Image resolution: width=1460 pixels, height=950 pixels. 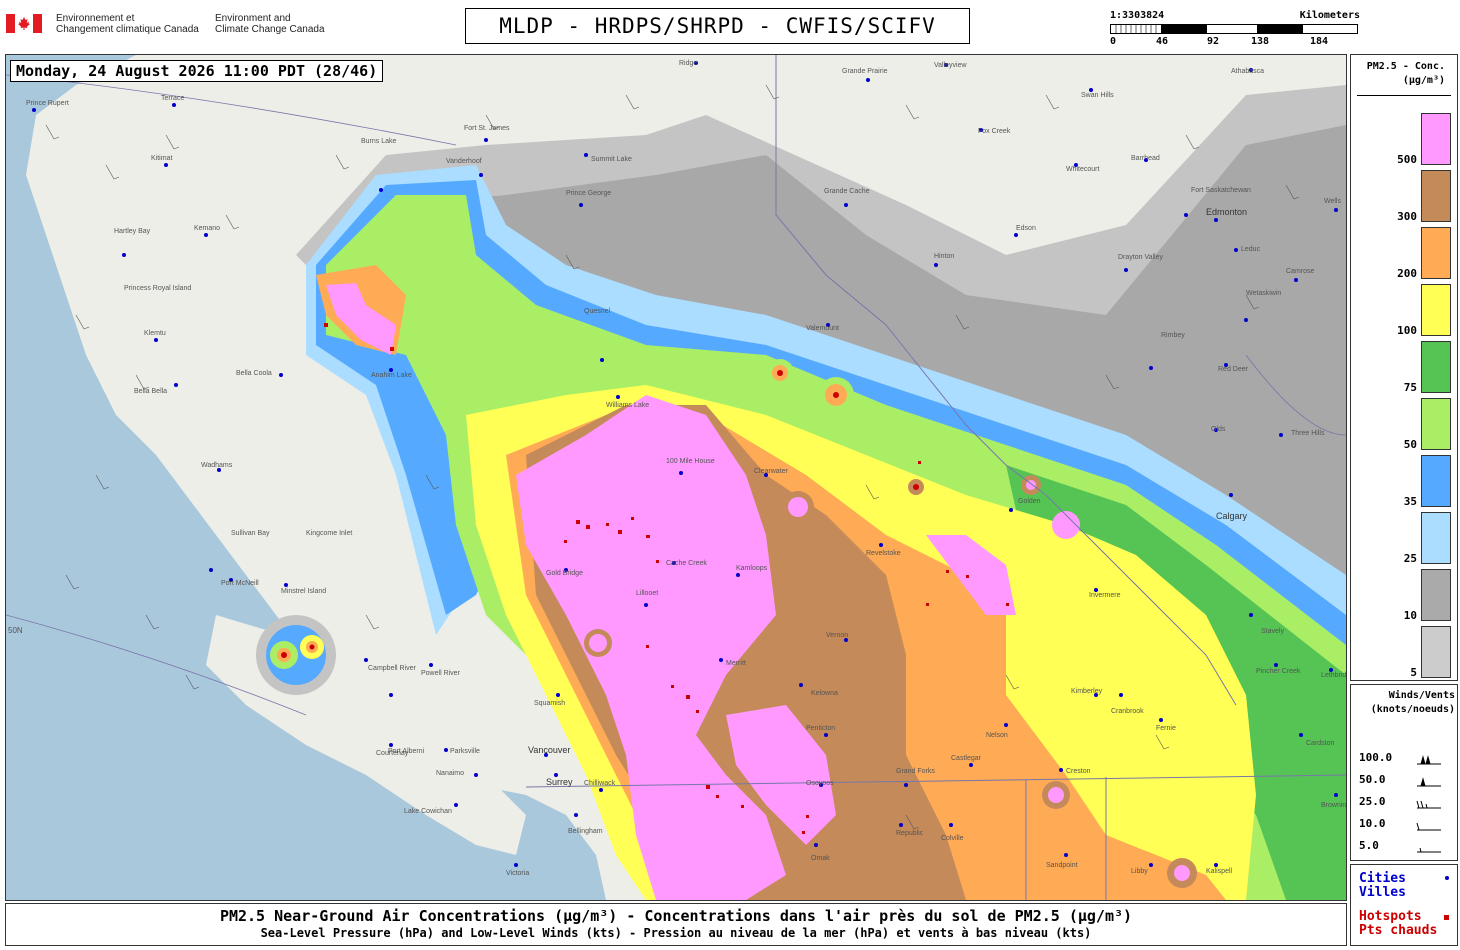 What do you see at coordinates (1319, 41) in the screenshot?
I see `scale-tick: 184` at bounding box center [1319, 41].